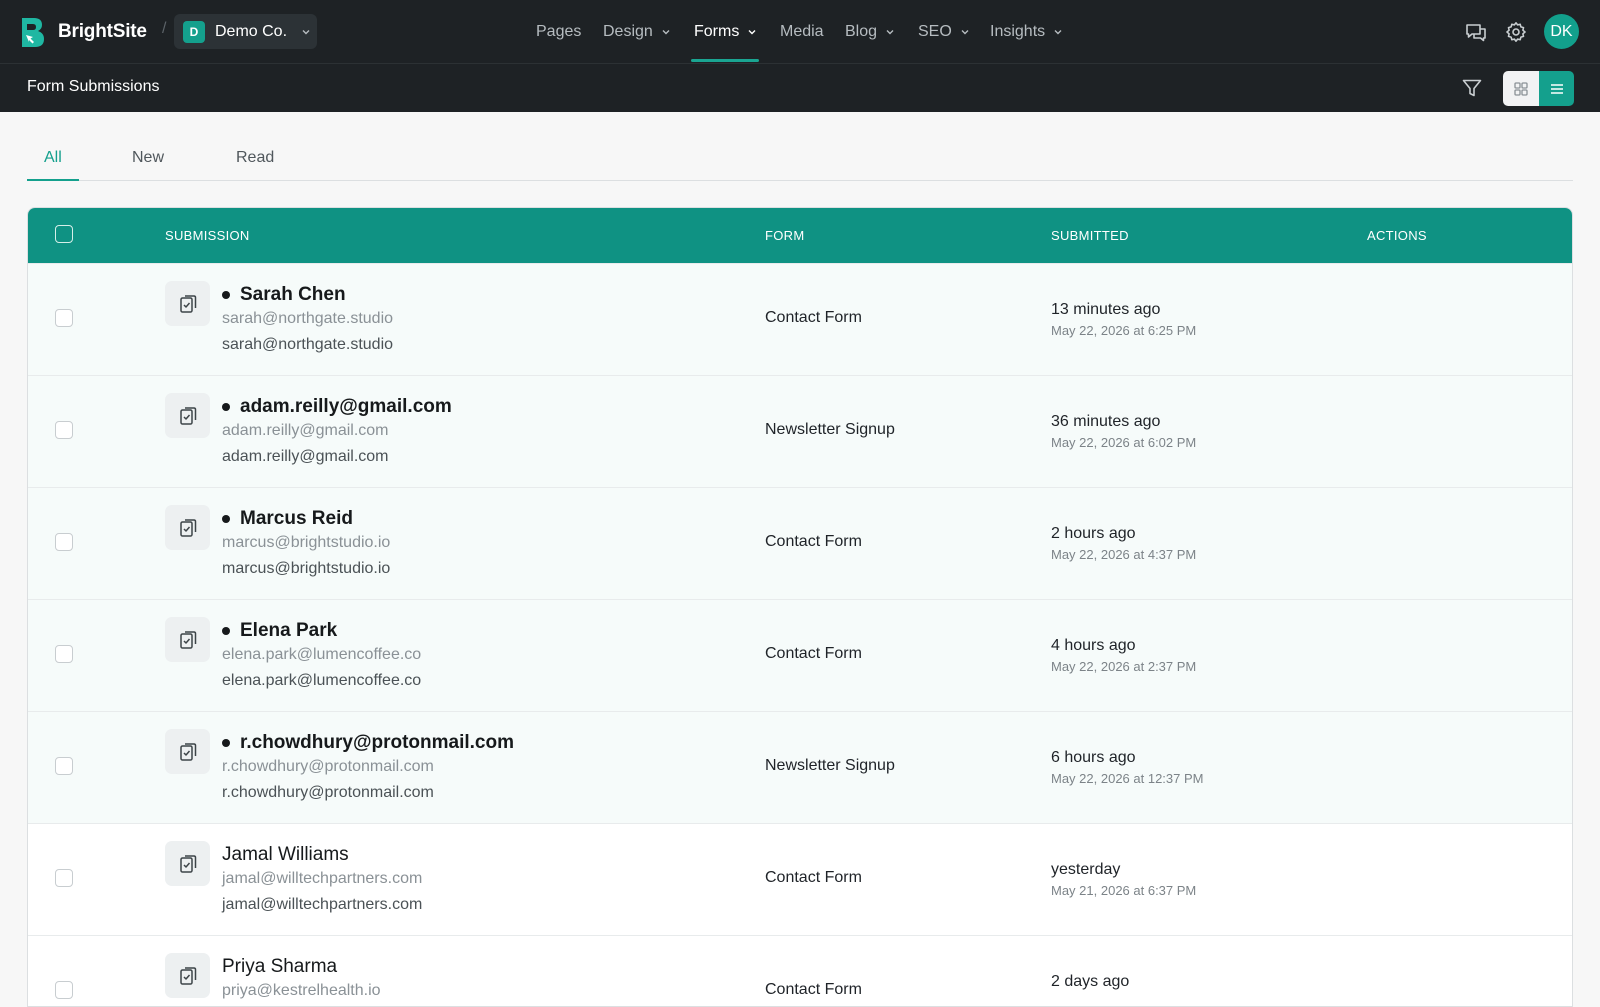 Image resolution: width=1600 pixels, height=1007 pixels. I want to click on submitter-email-field: jamal@willtechpartners.com, so click(322, 904).